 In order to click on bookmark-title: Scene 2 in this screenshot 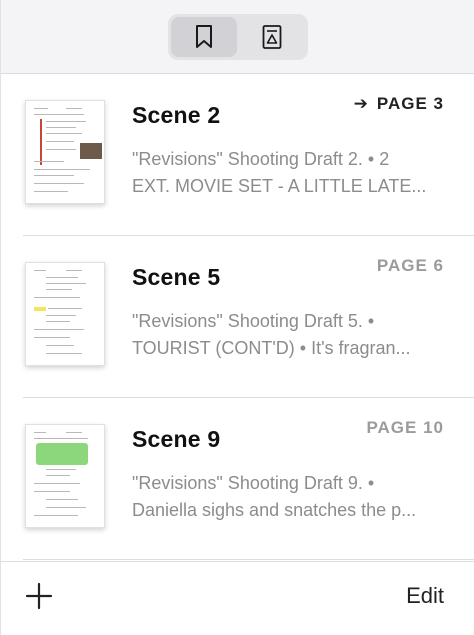, I will do `click(176, 115)`.